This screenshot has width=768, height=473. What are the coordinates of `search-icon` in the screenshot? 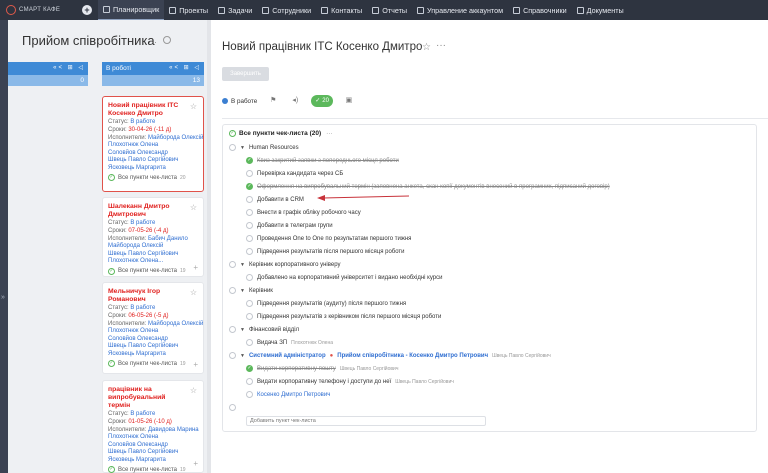 It's located at (167, 40).